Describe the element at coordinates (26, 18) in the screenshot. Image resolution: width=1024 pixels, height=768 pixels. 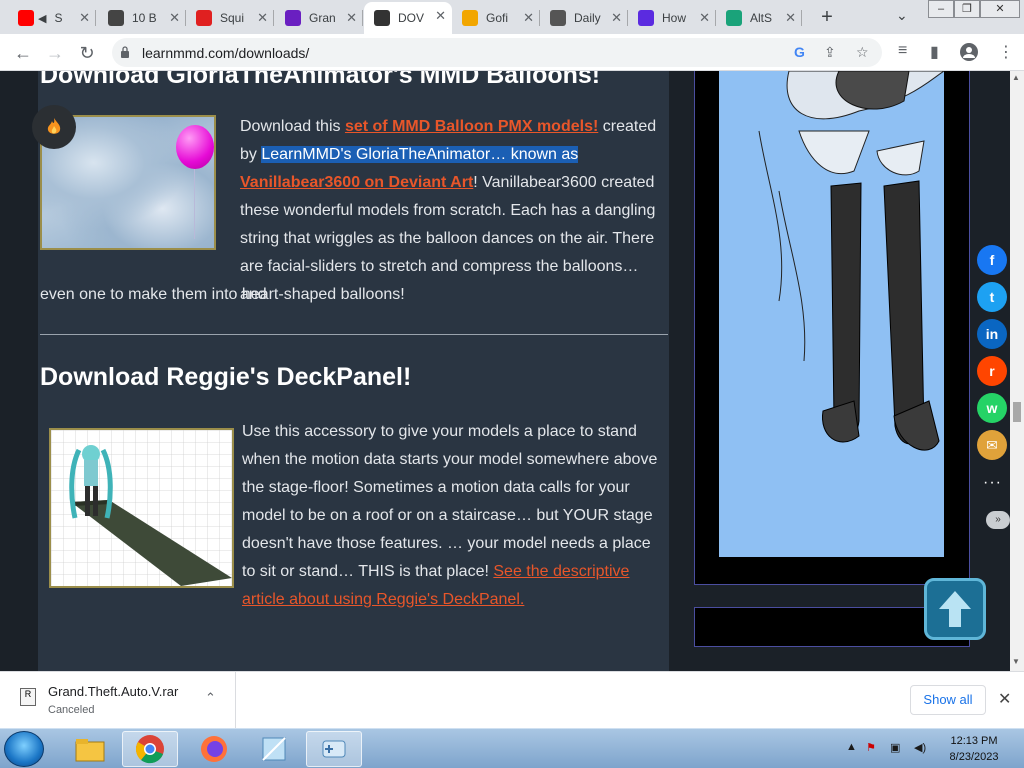
I see `youtube-icon` at that location.